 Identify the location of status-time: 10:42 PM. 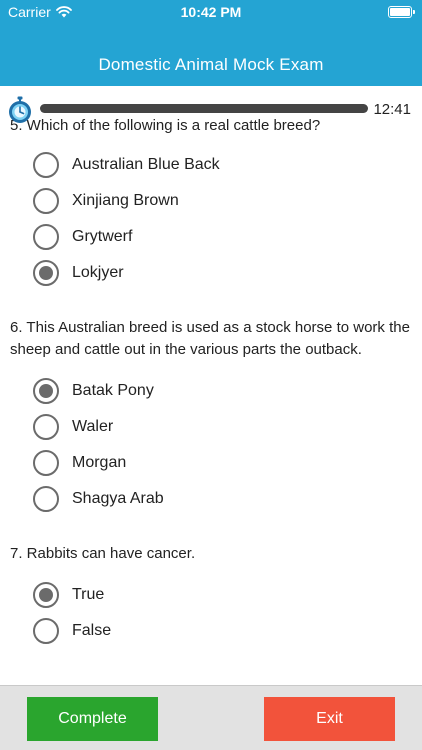
(211, 12).